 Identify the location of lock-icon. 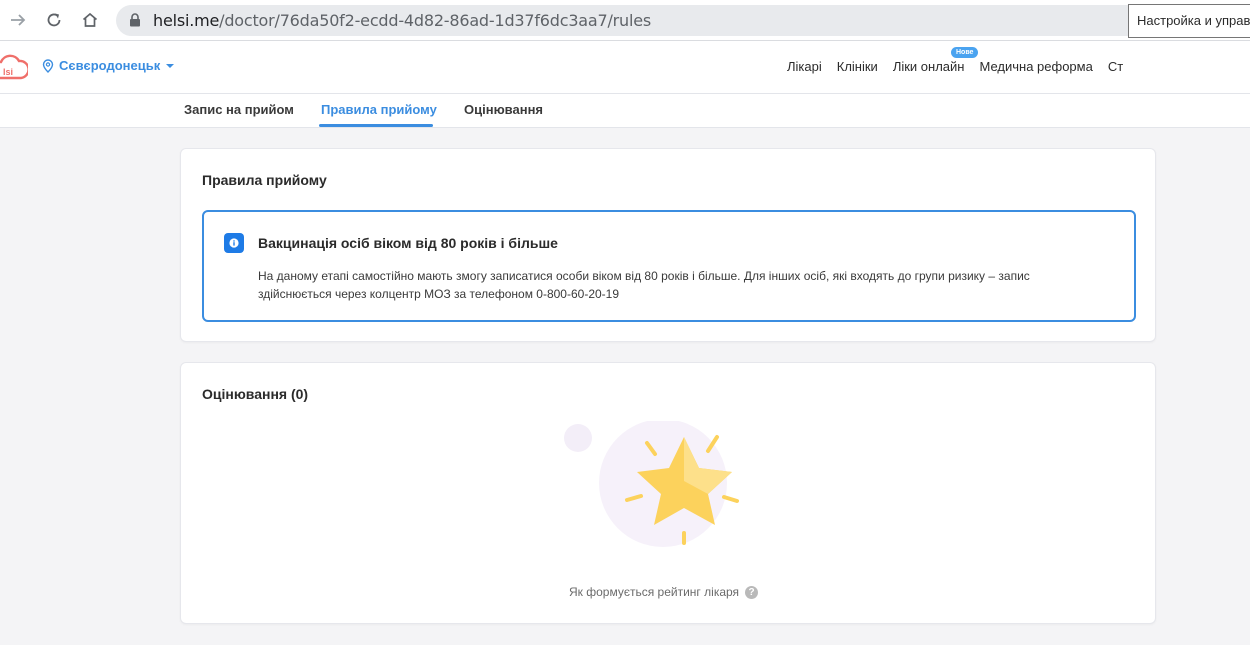
(135, 20).